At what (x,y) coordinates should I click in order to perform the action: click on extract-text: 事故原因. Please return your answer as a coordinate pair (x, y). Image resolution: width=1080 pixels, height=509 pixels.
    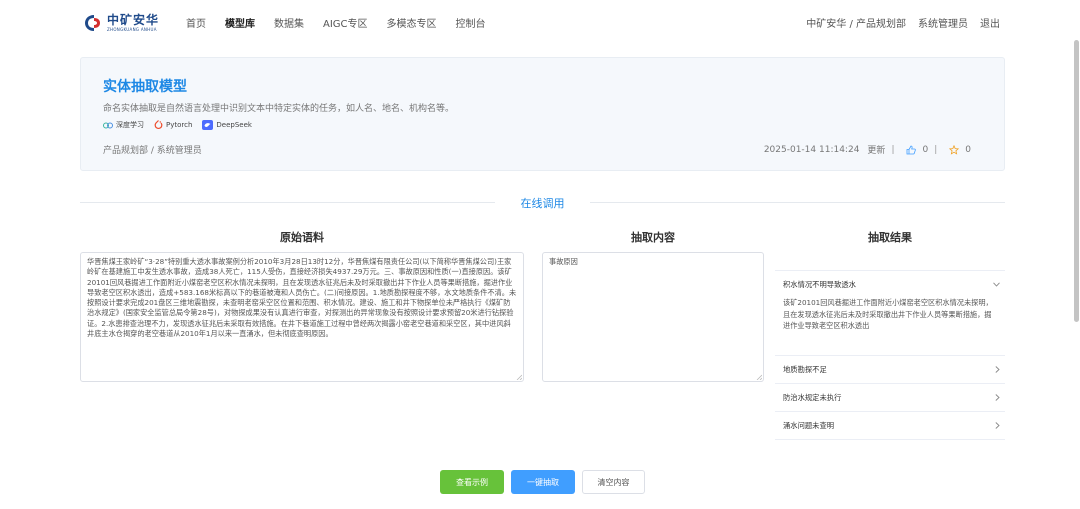
    Looking at the image, I should click on (563, 261).